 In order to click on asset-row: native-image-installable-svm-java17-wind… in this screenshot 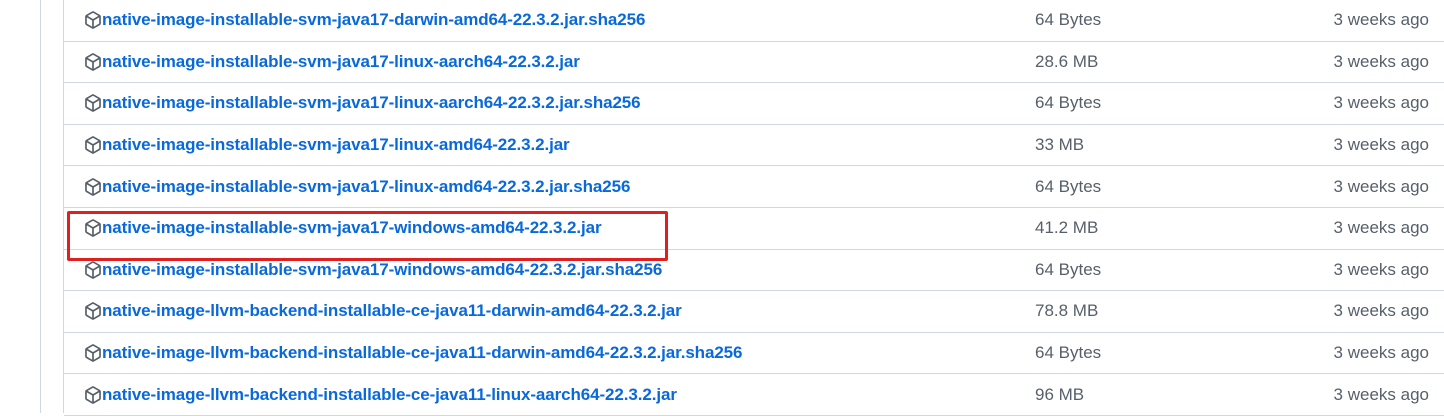, I will do `click(754, 271)`.